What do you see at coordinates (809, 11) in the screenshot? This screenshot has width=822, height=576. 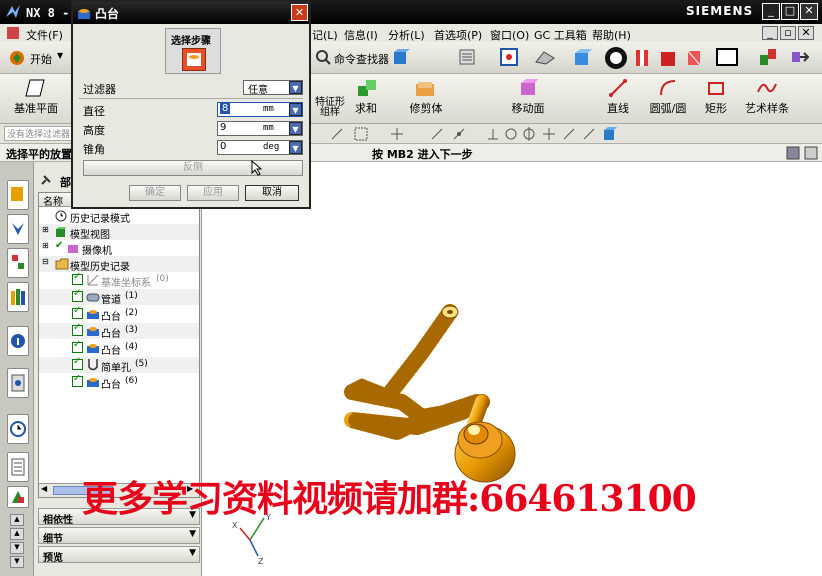 I see `close-window-button: ✕` at bounding box center [809, 11].